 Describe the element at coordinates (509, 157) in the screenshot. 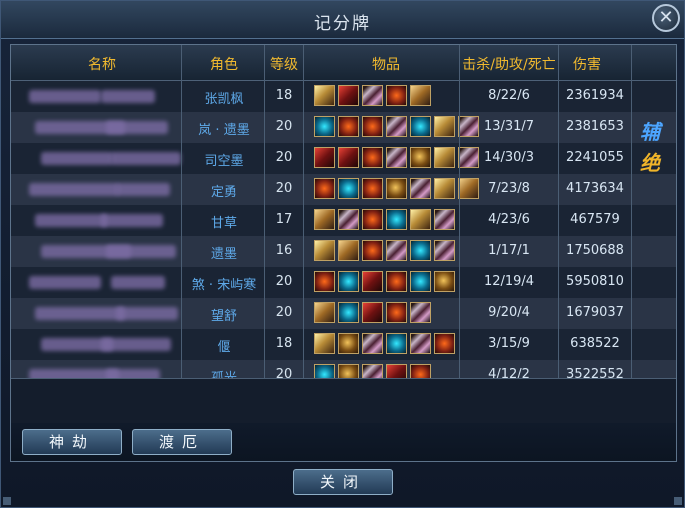

I see `kda-value: 14/30/3` at that location.